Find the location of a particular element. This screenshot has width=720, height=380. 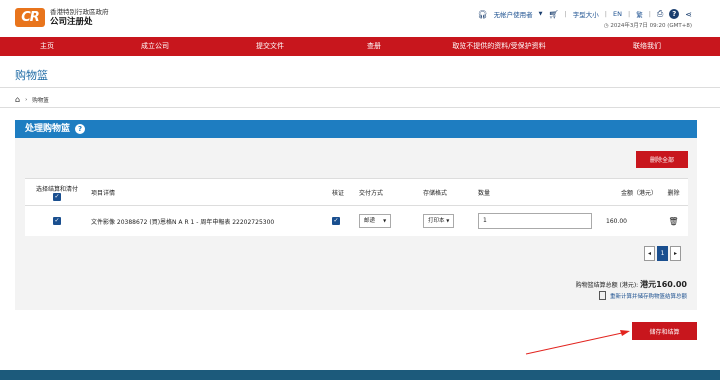

footer-bar is located at coordinates (360, 375).